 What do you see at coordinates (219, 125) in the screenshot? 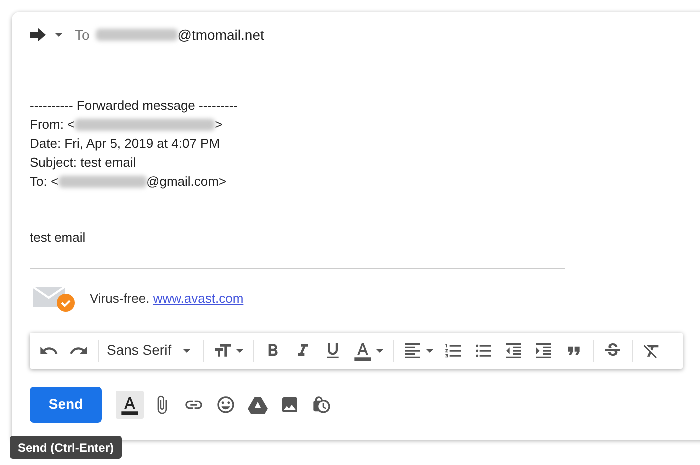
I see `angle-bracket: >` at bounding box center [219, 125].